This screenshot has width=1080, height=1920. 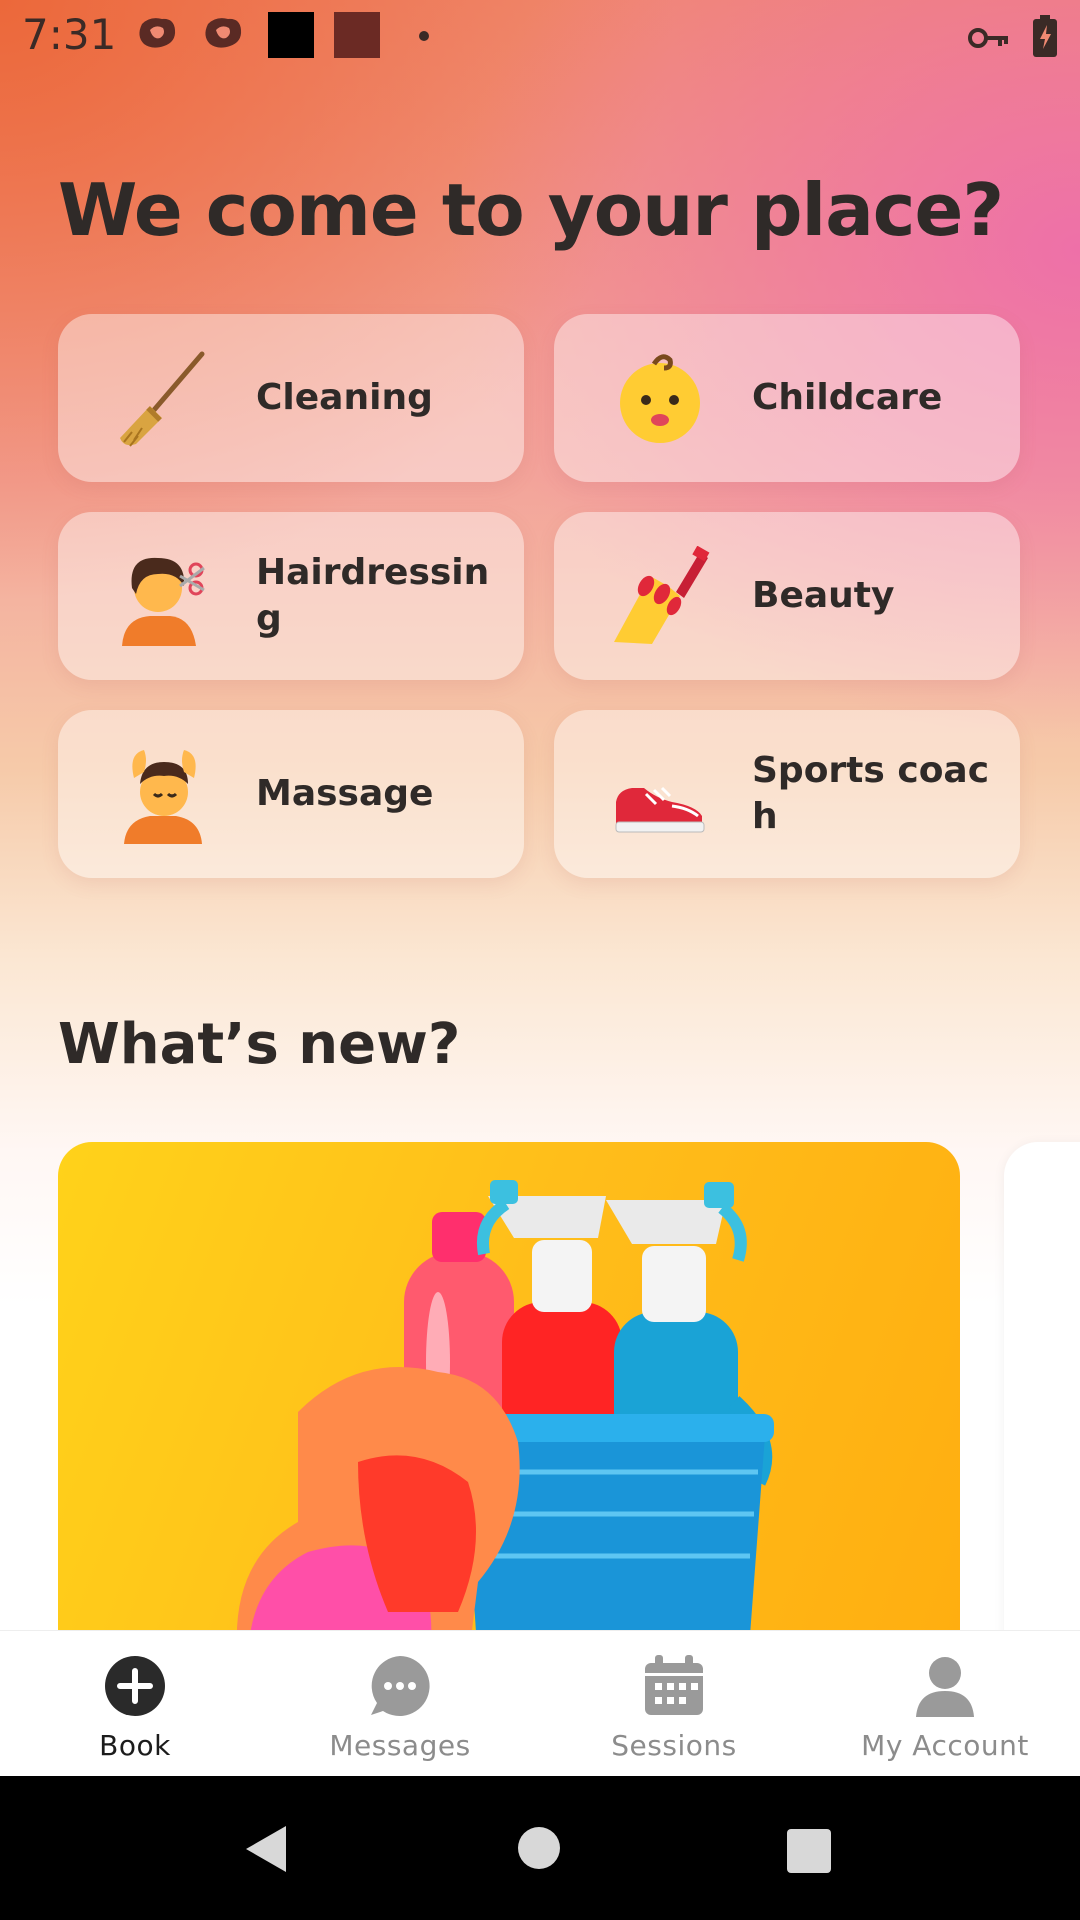 I want to click on plus-circle-icon, so click(x=135, y=1686).